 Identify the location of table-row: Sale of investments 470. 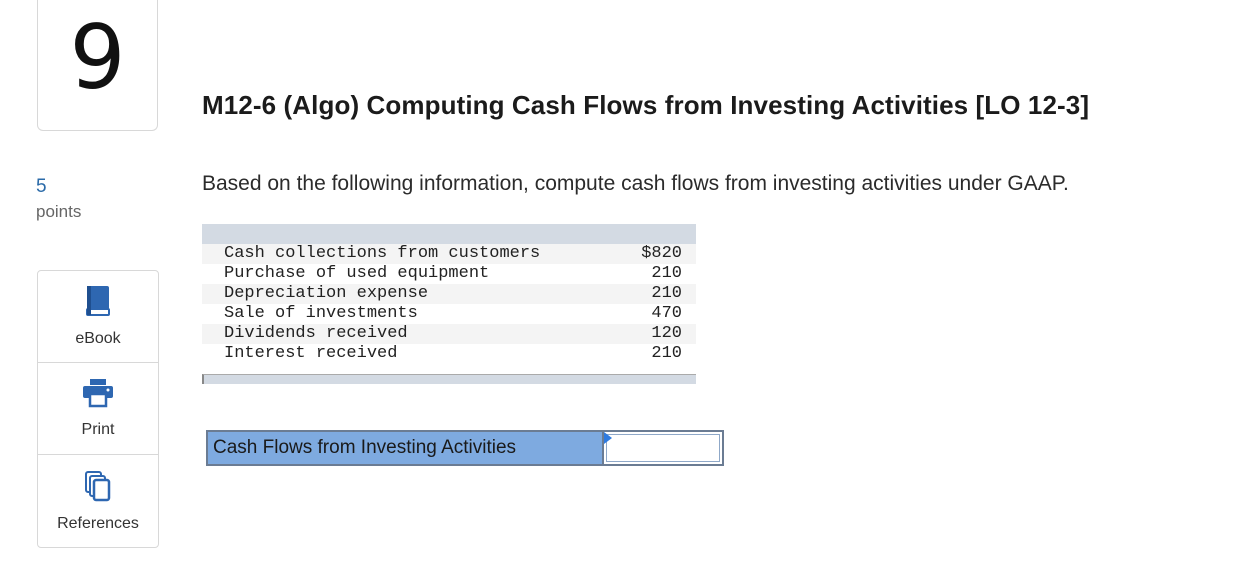
(449, 314).